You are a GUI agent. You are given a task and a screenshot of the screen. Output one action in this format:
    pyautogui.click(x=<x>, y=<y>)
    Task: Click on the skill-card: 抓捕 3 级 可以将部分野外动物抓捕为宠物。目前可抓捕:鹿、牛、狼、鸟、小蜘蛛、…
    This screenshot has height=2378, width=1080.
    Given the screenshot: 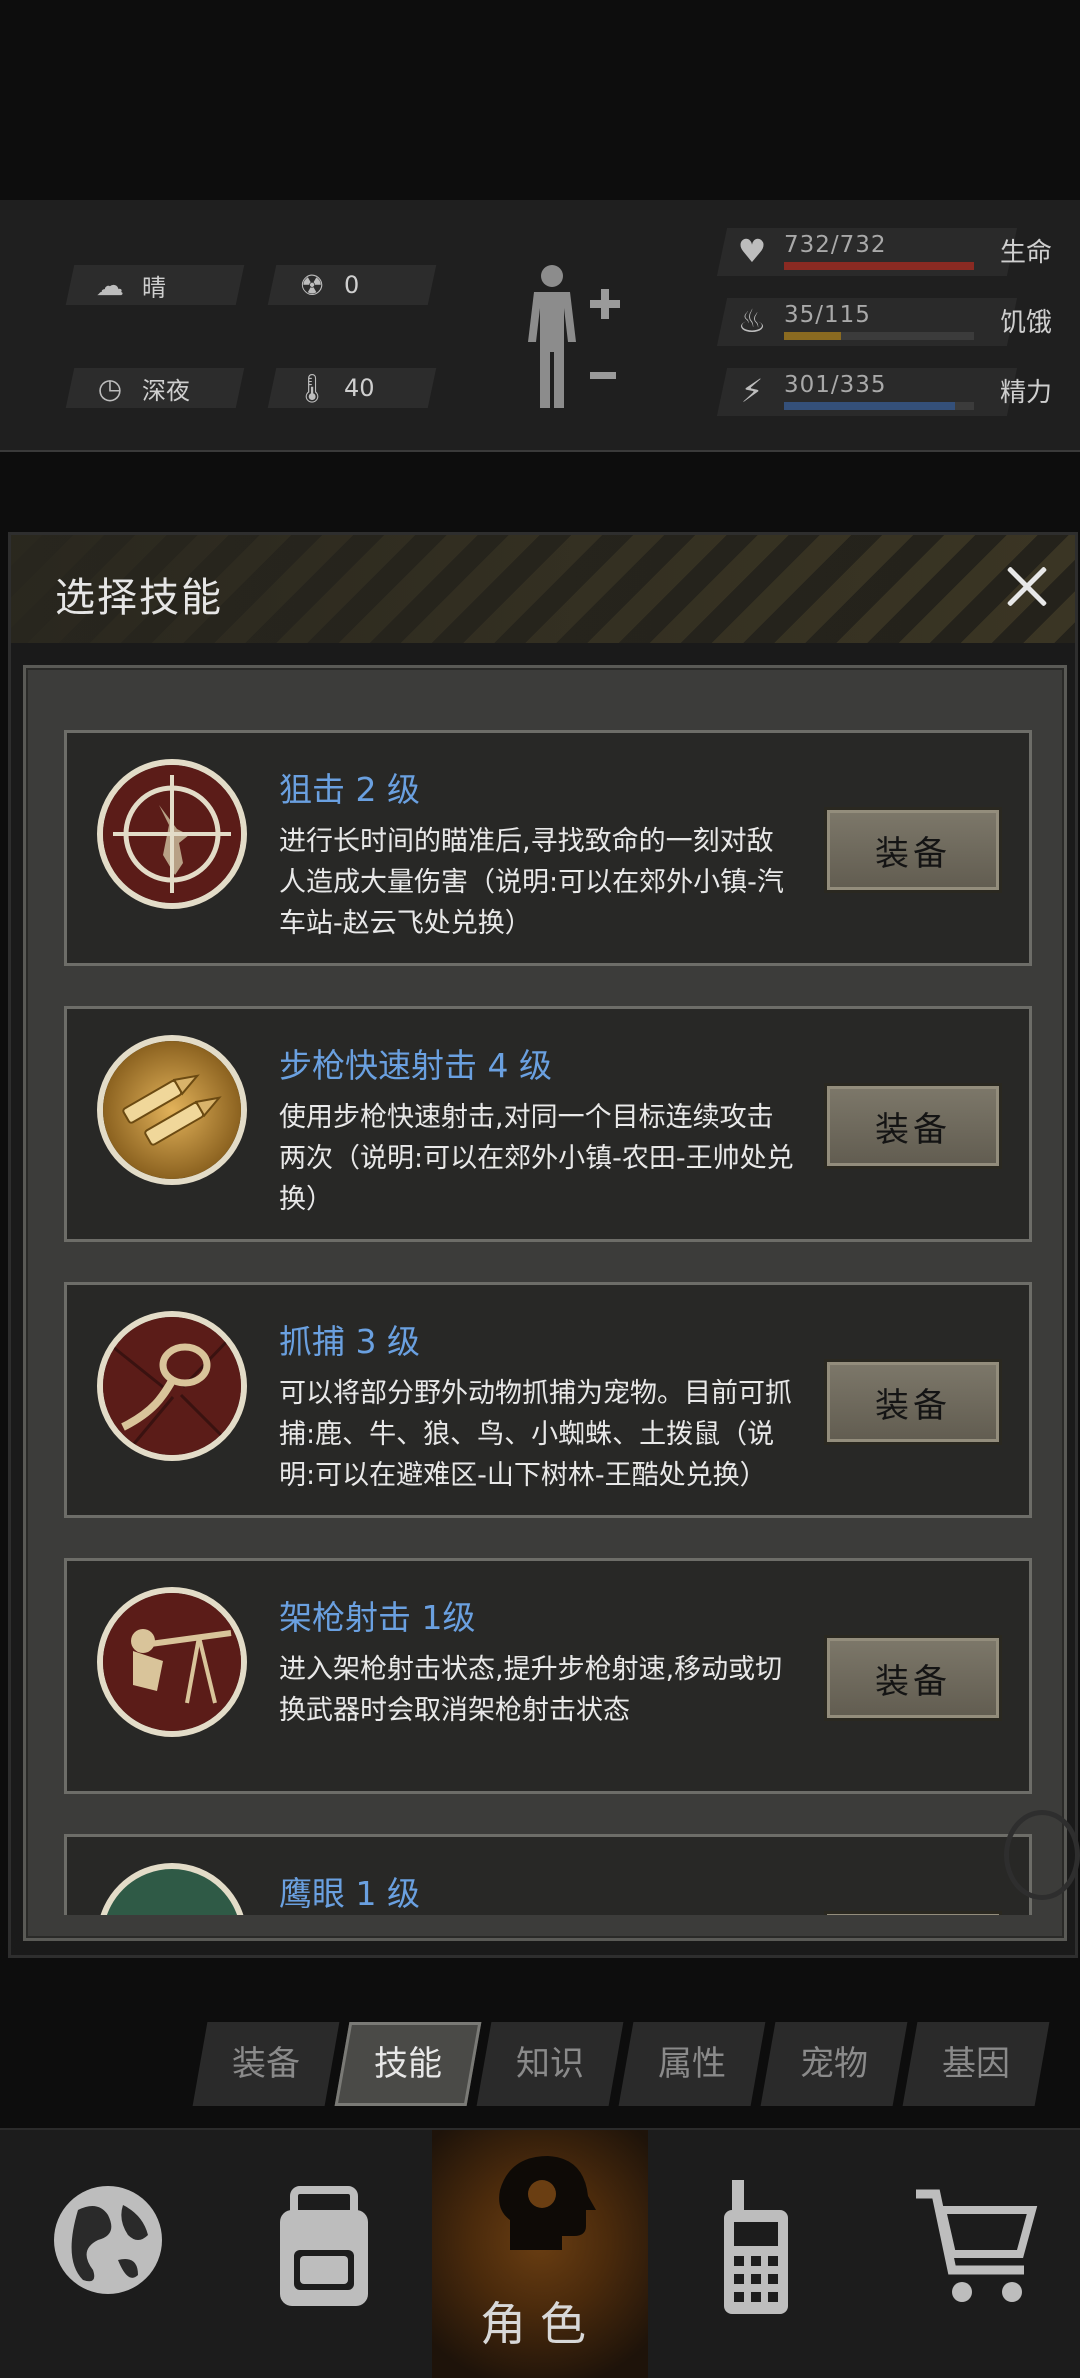 What is the action you would take?
    pyautogui.click(x=548, y=1400)
    